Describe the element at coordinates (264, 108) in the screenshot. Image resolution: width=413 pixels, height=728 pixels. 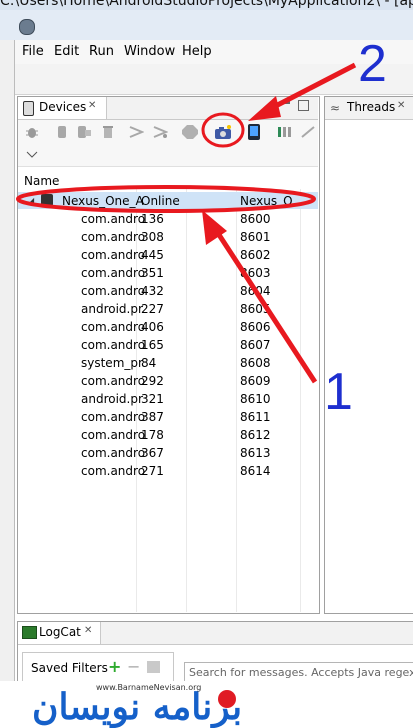
I see `red-arrow-2-head` at that location.